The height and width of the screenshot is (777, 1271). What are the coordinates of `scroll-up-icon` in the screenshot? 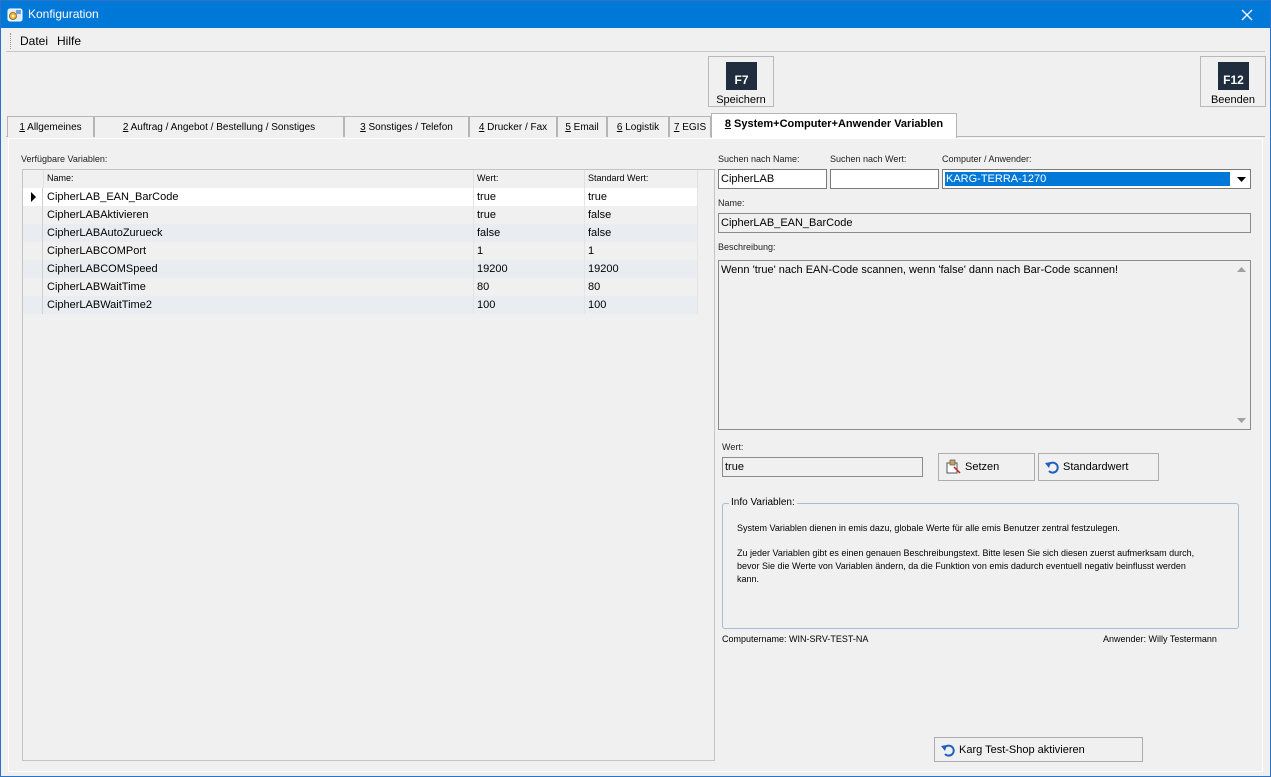 It's located at (1241, 269).